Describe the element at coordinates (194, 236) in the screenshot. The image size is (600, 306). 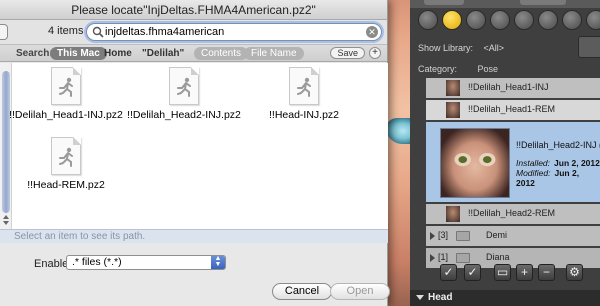
I see `path-bar: Select an item to see its path.` at that location.